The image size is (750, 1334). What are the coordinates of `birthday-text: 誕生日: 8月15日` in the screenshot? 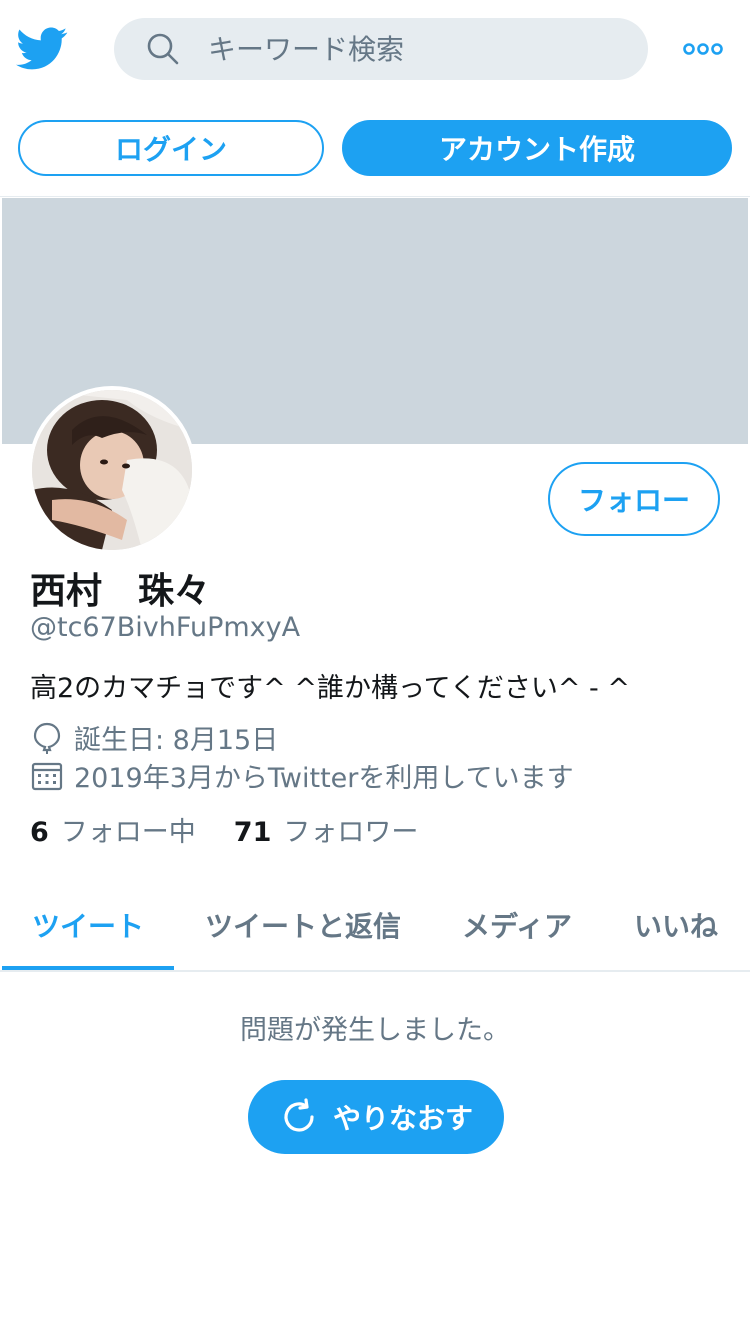 It's located at (176, 740).